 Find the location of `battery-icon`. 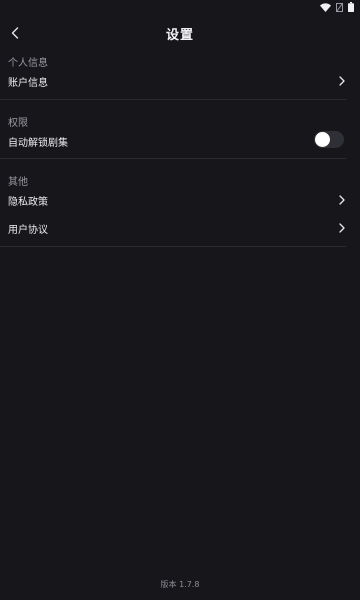

battery-icon is located at coordinates (351, 7).